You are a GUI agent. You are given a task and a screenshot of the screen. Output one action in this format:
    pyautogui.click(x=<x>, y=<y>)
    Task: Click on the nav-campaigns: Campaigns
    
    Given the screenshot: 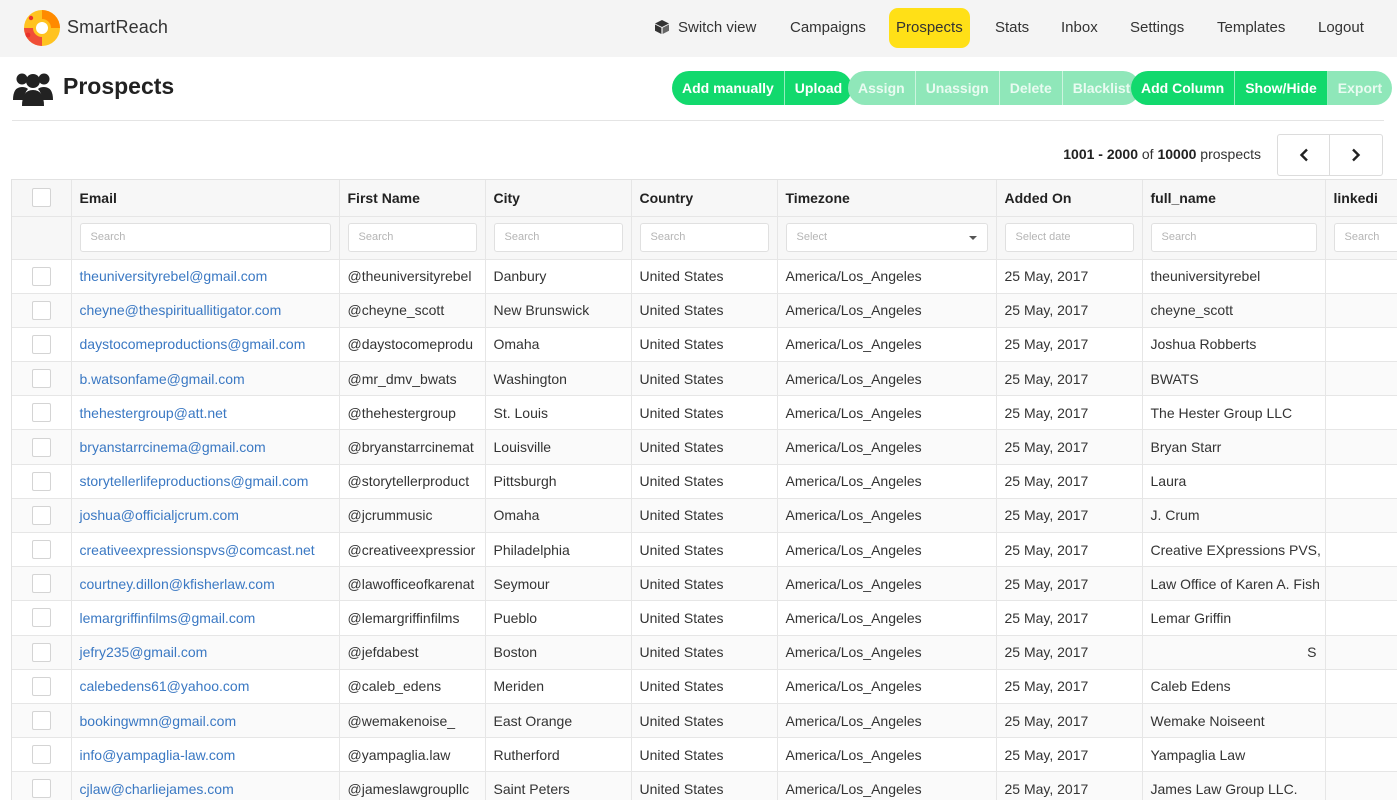 What is the action you would take?
    pyautogui.click(x=828, y=28)
    